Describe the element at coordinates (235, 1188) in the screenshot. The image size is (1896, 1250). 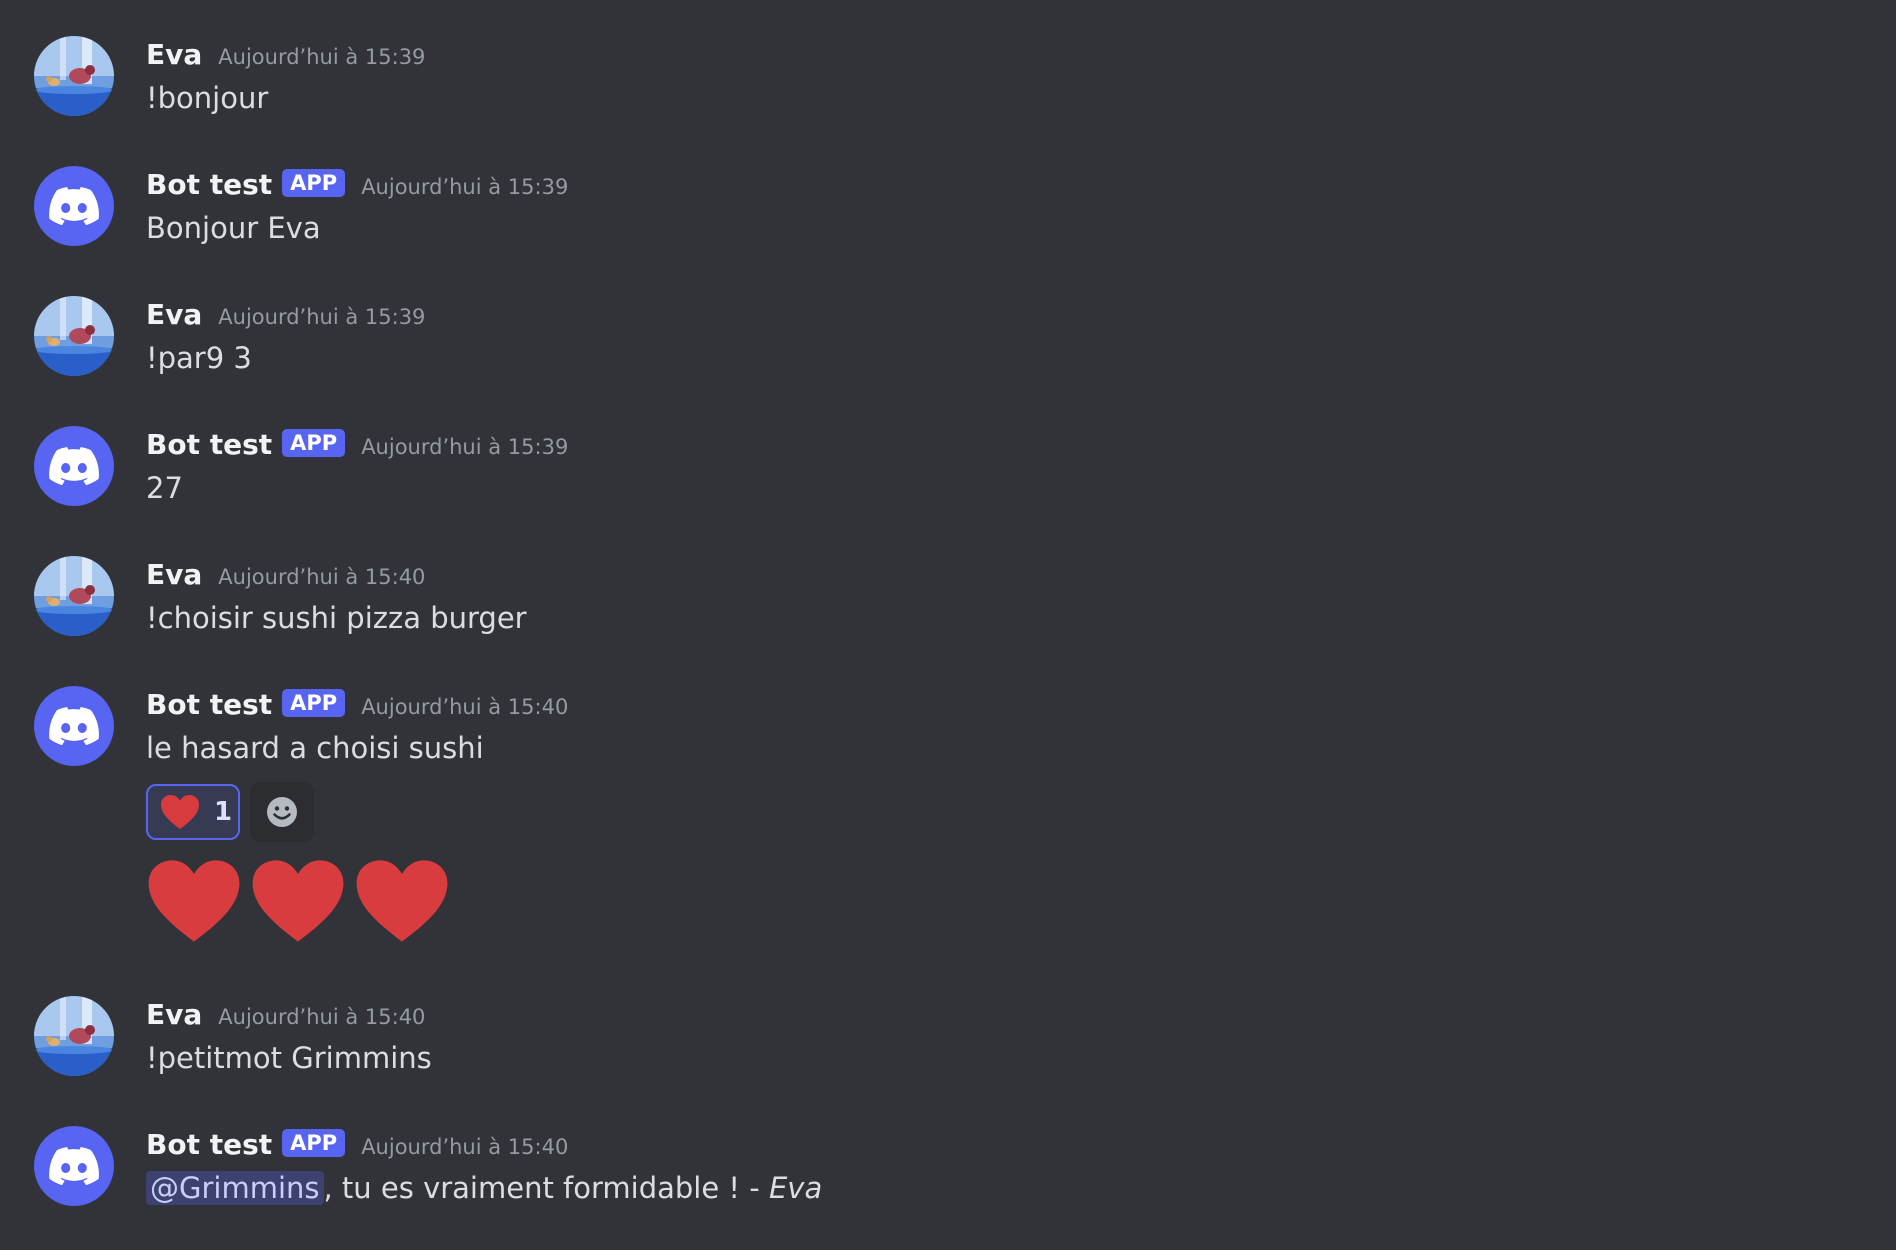
I see `user-mention: @Grimmins` at that location.